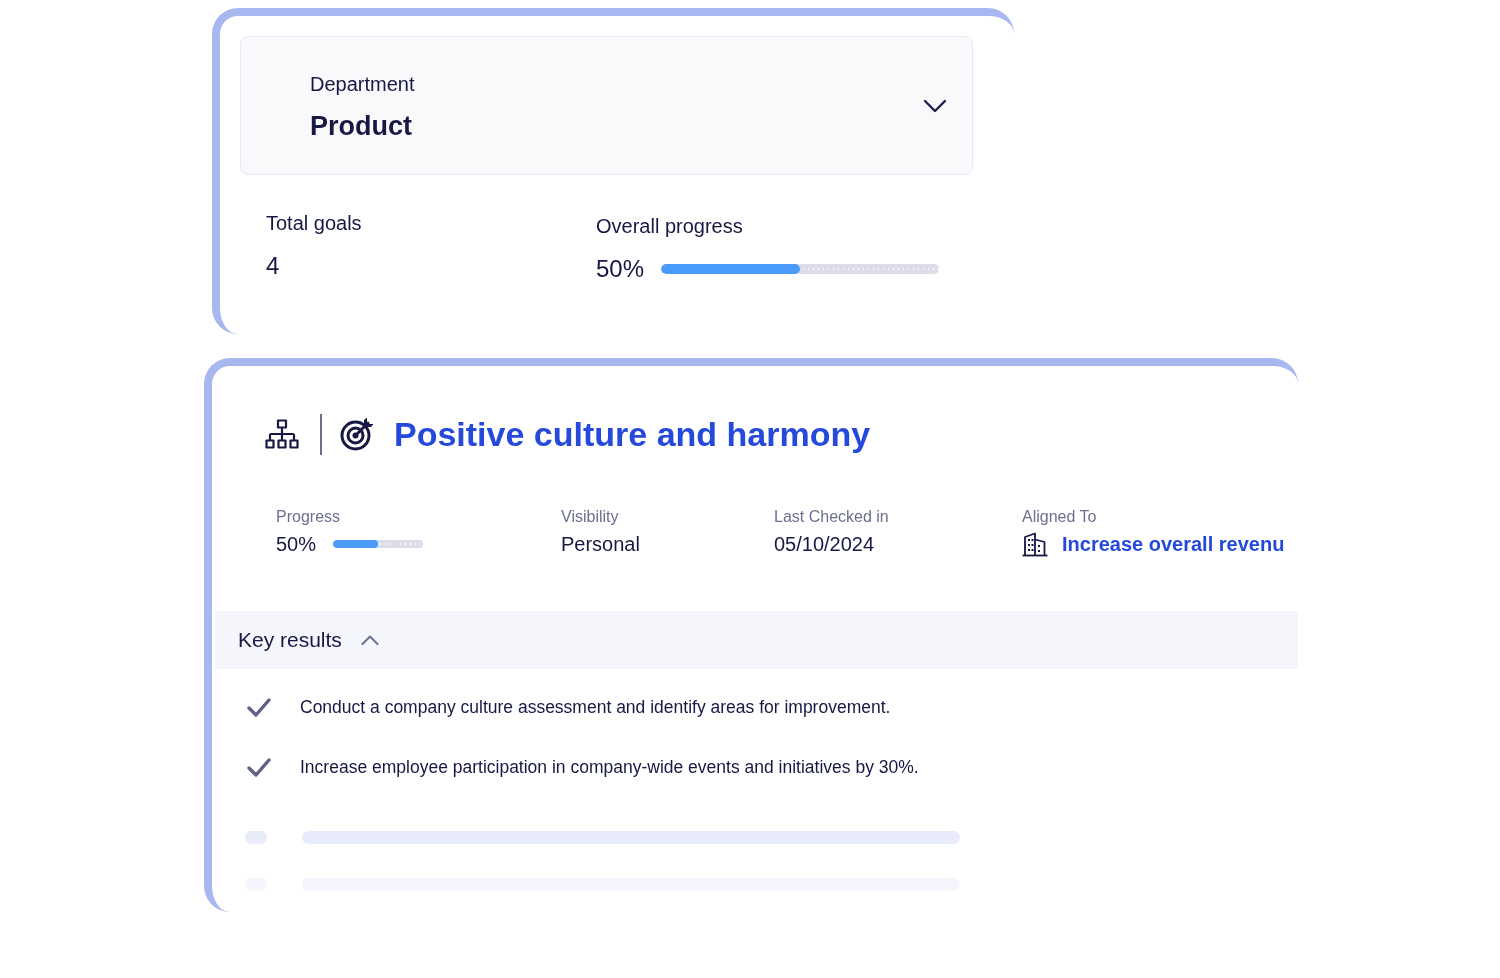 Image resolution: width=1500 pixels, height=978 pixels. Describe the element at coordinates (357, 434) in the screenshot. I see `target-icon` at that location.